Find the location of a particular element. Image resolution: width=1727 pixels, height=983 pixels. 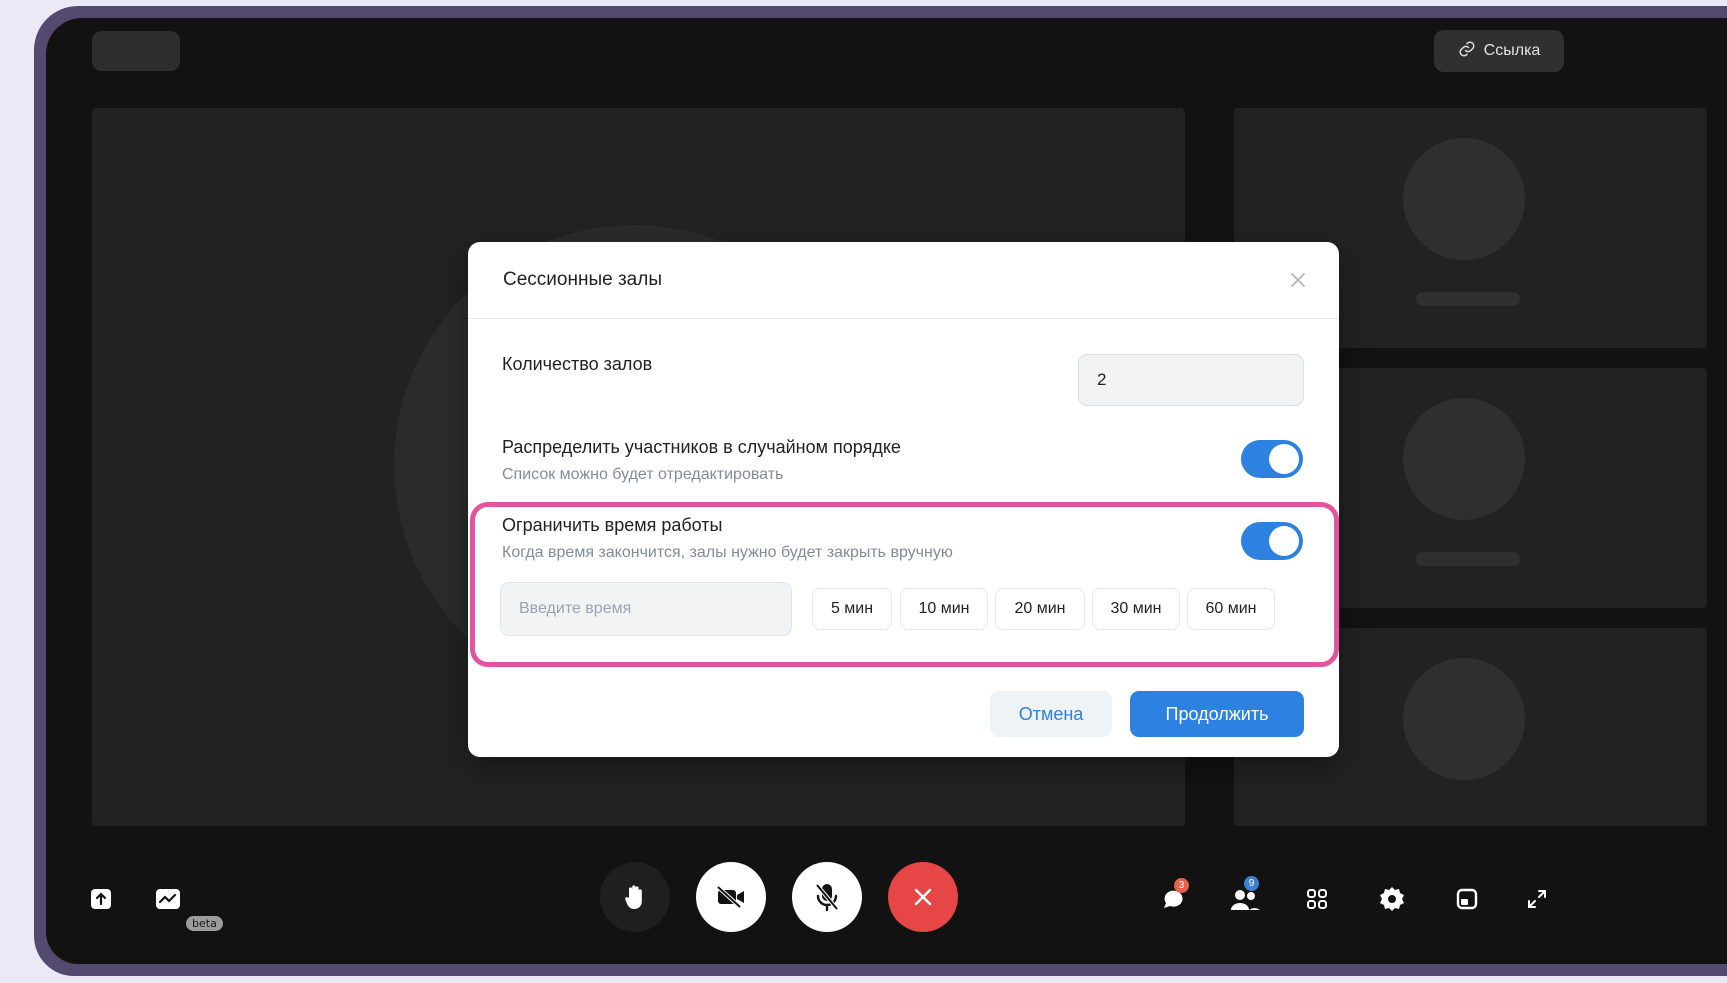

fullscreen-button is located at coordinates (1537, 899).